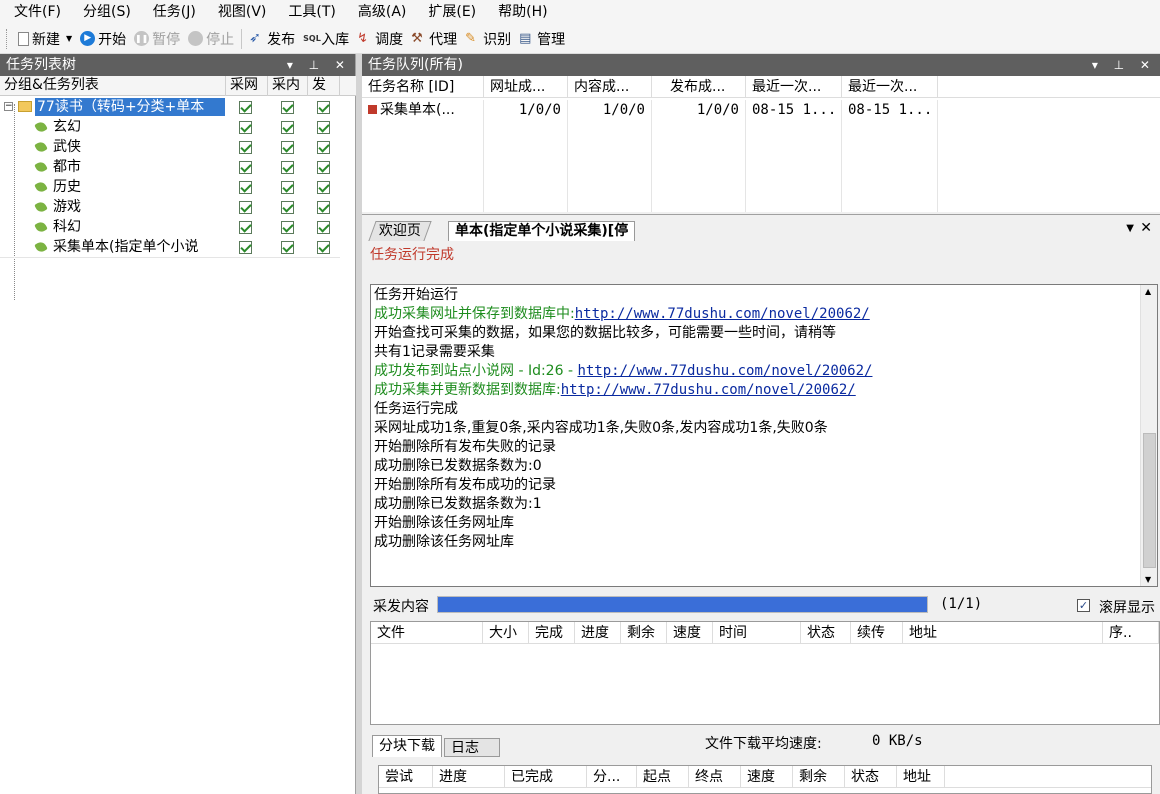  What do you see at coordinates (406, 777) in the screenshot?
I see `column-header-attempt: 尝试` at bounding box center [406, 777].